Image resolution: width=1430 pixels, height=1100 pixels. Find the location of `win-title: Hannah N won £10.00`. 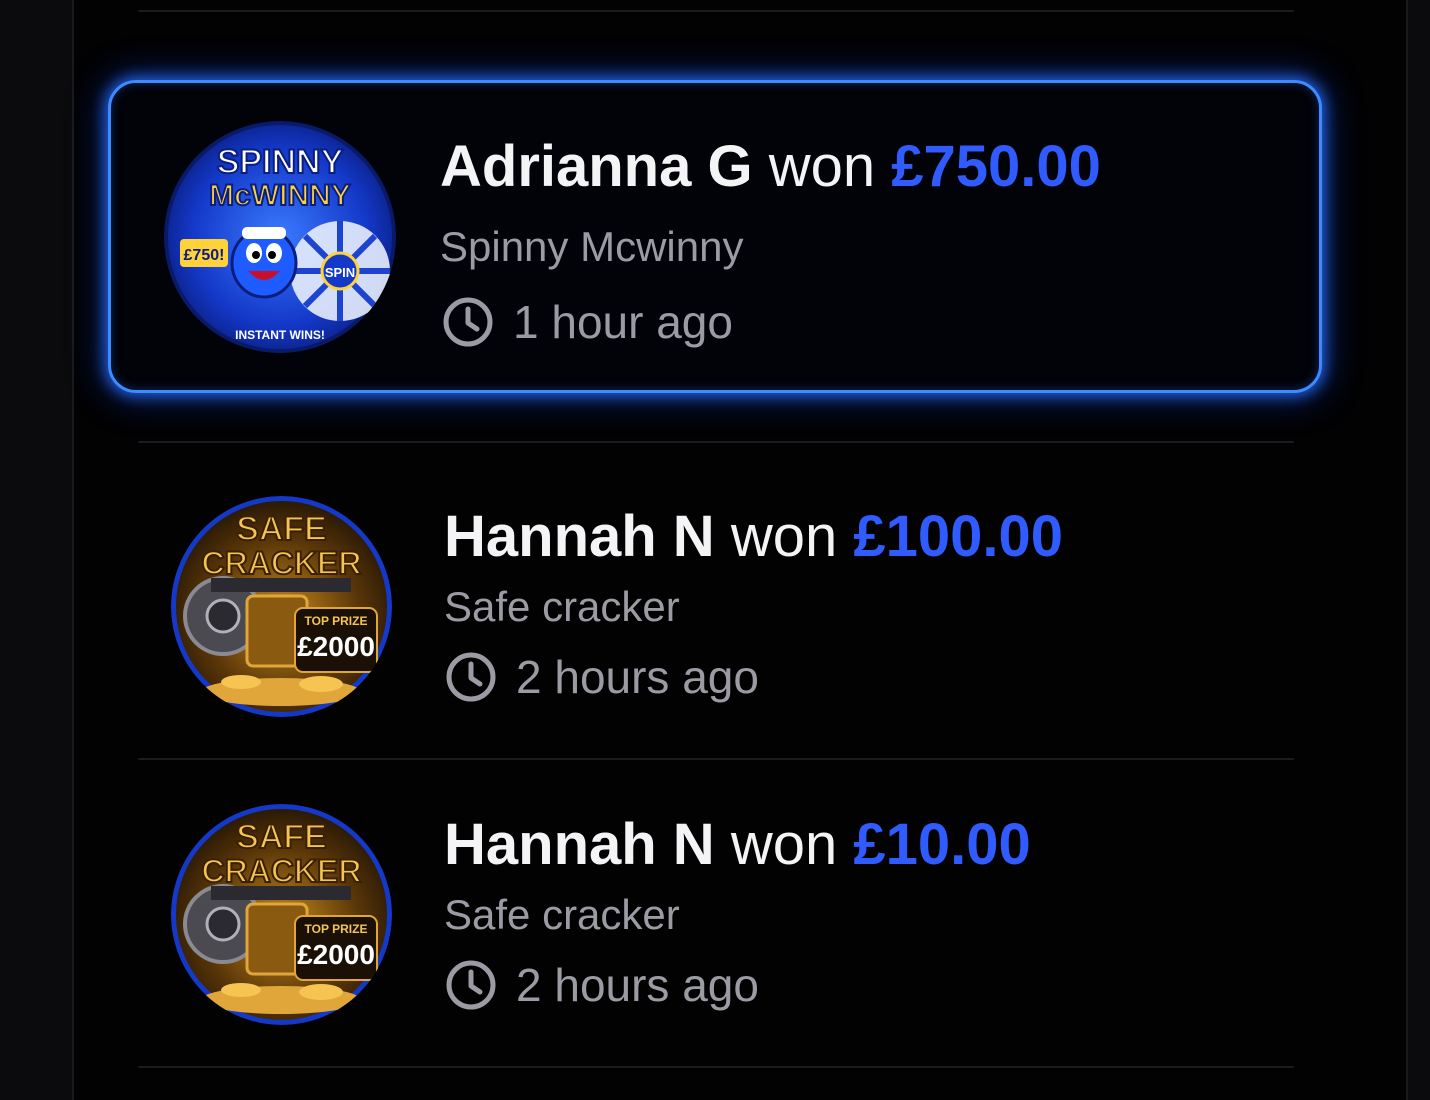

win-title: Hannah N won £10.00 is located at coordinates (737, 845).